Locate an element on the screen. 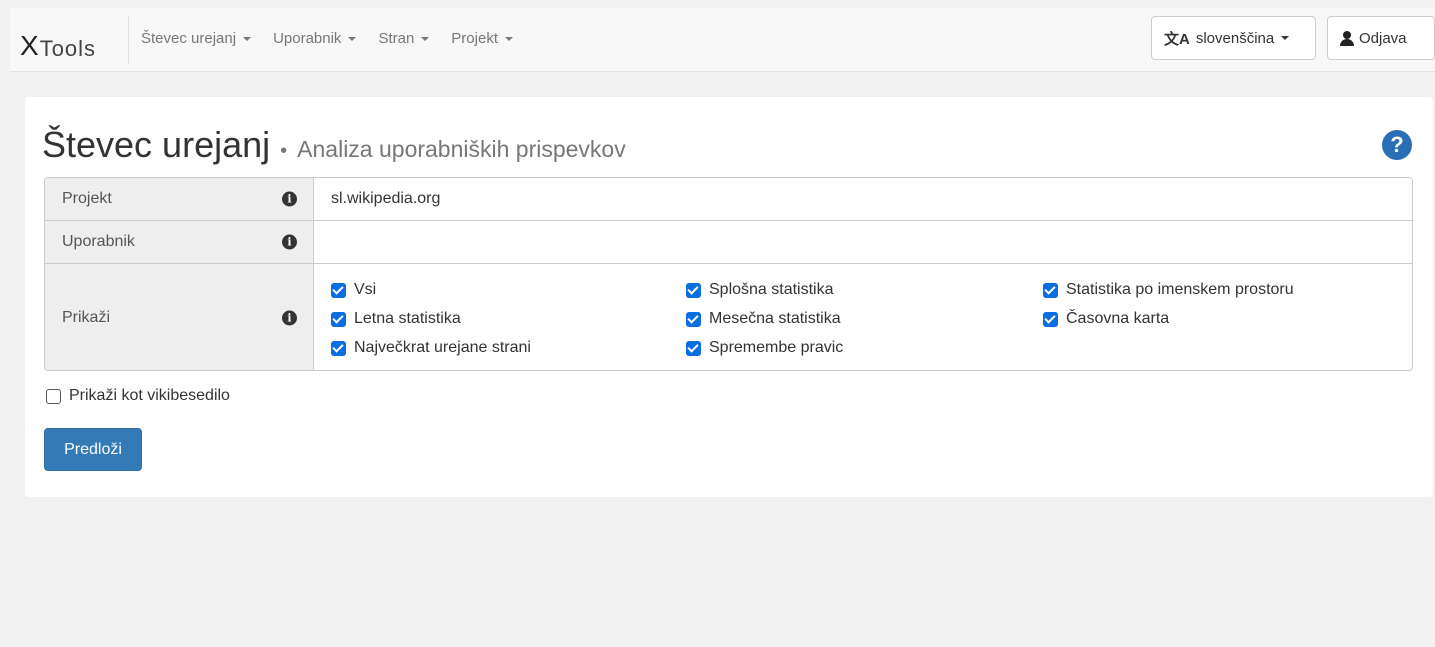 The width and height of the screenshot is (1435, 647). user-row: Uporabnik i is located at coordinates (728, 242).